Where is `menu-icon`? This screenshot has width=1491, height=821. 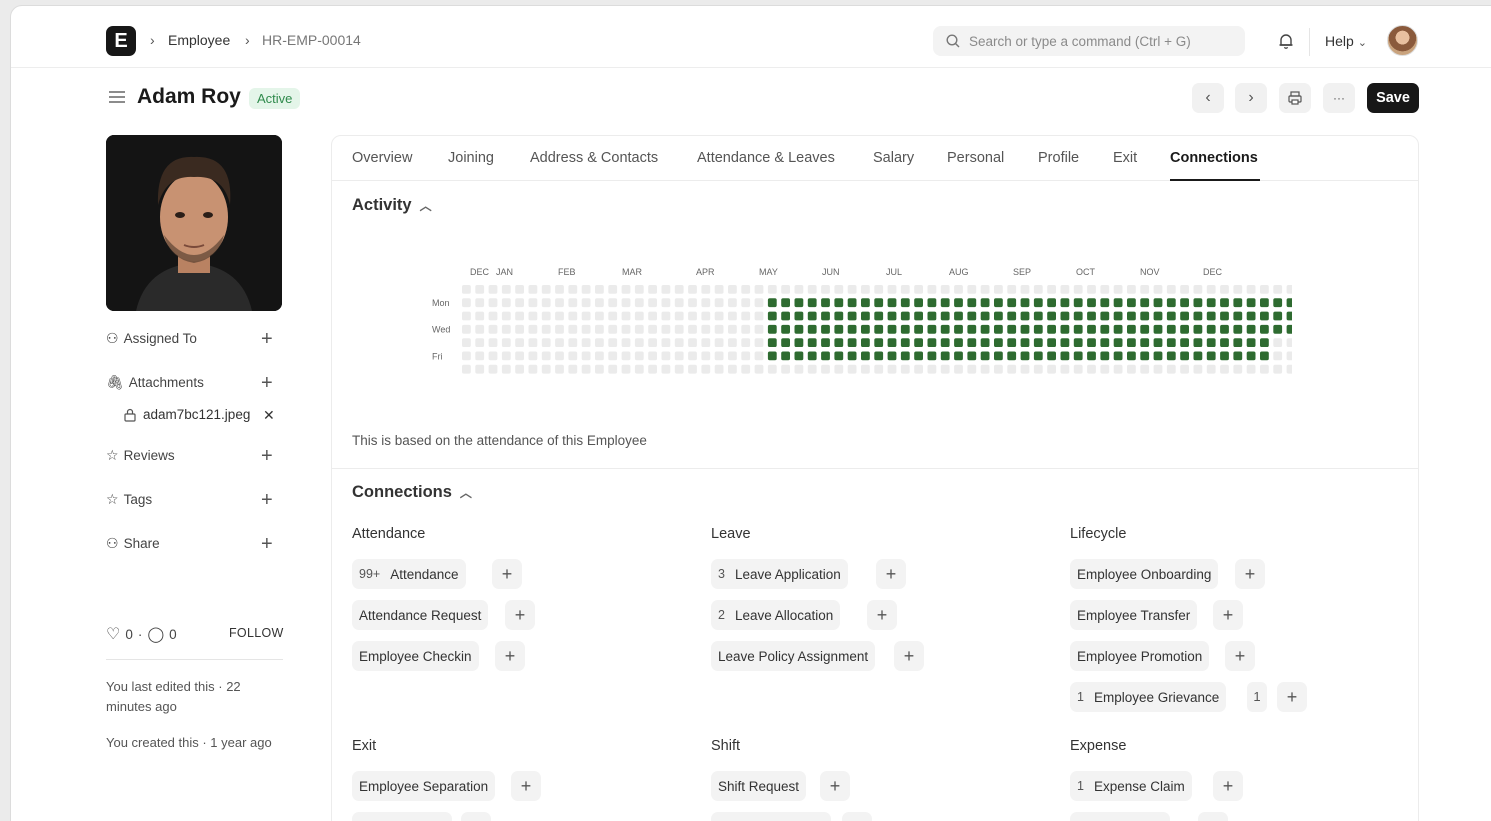 menu-icon is located at coordinates (117, 97).